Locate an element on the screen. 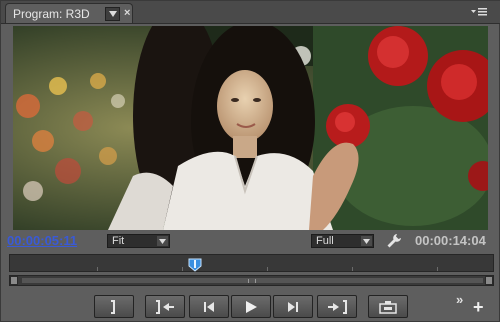  zoom-level-select: Fit is located at coordinates (138, 241).